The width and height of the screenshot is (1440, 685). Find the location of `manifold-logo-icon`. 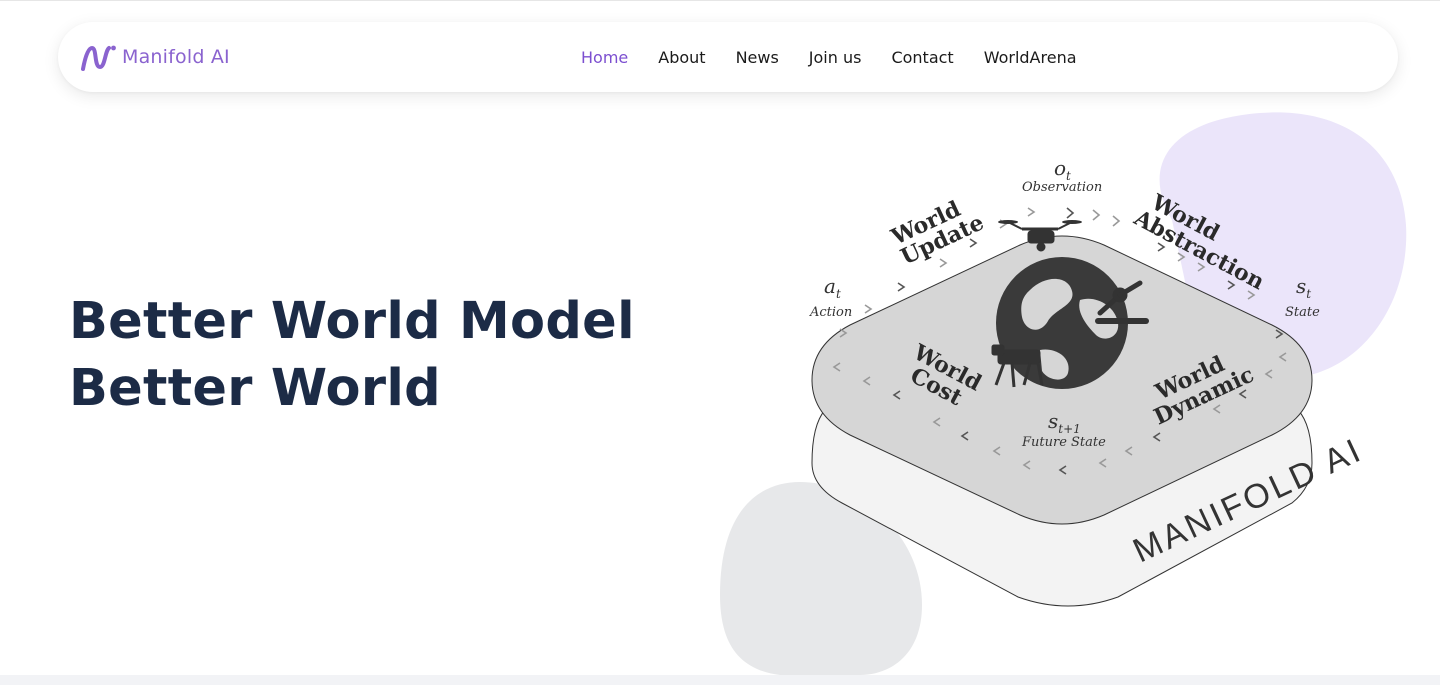

manifold-logo-icon is located at coordinates (98, 58).